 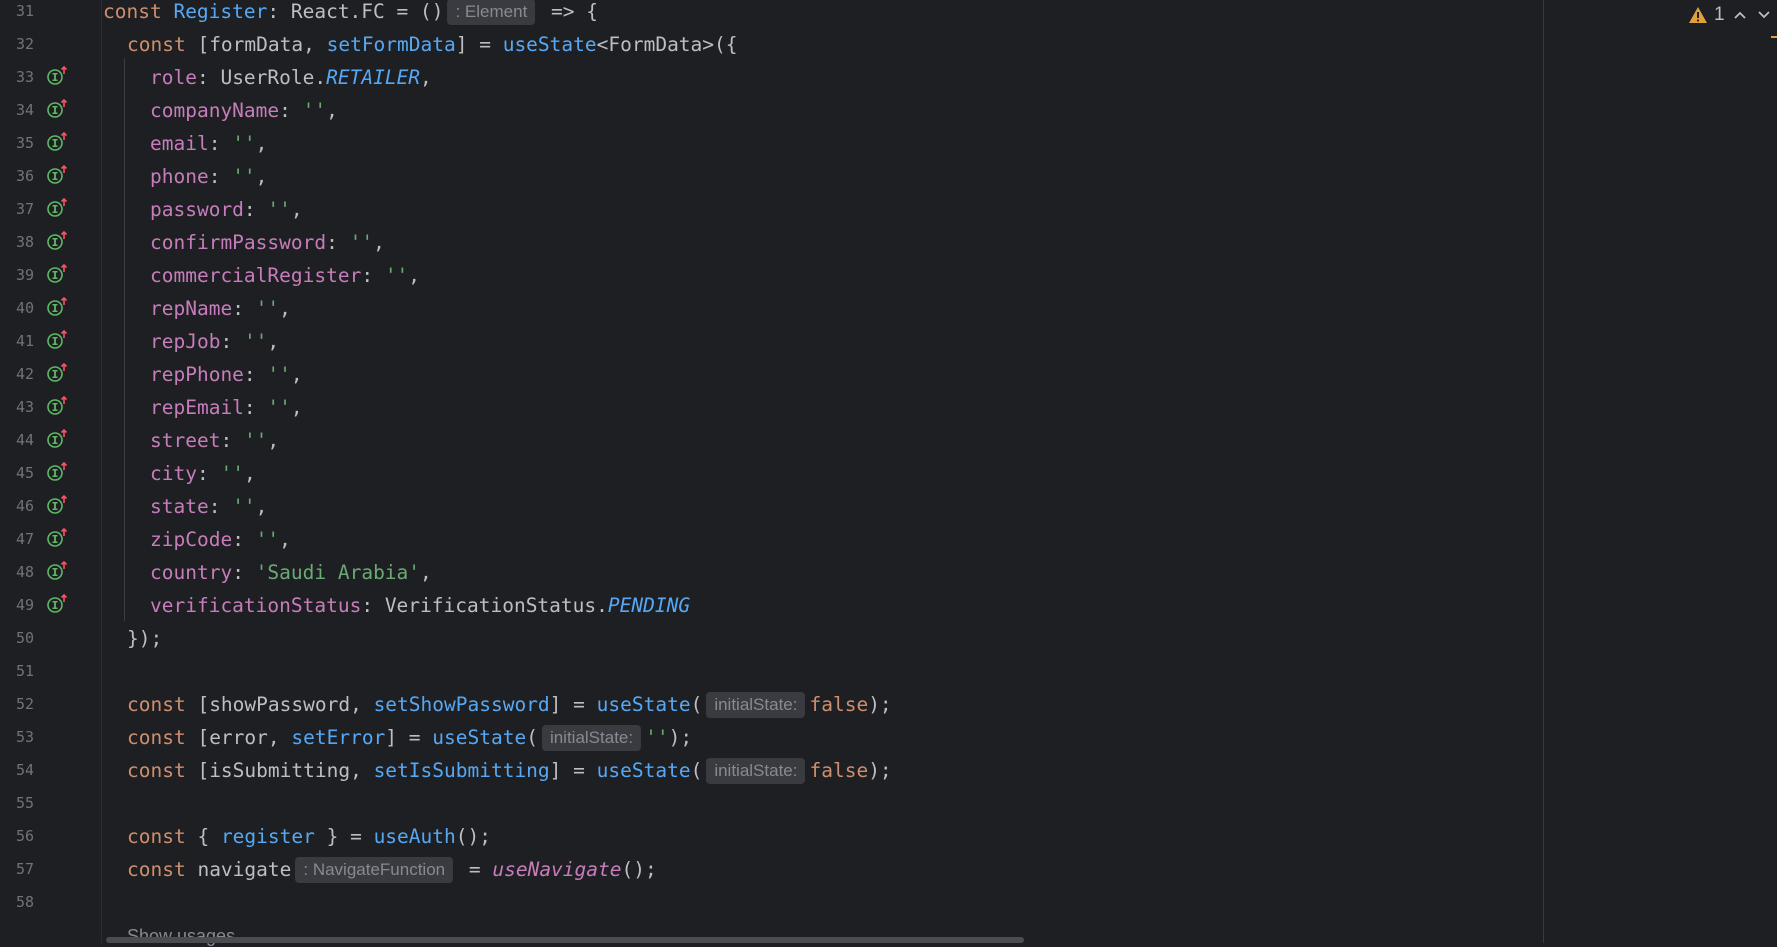 I want to click on code-line-56: const { register } = useAuth();, so click(x=309, y=836).